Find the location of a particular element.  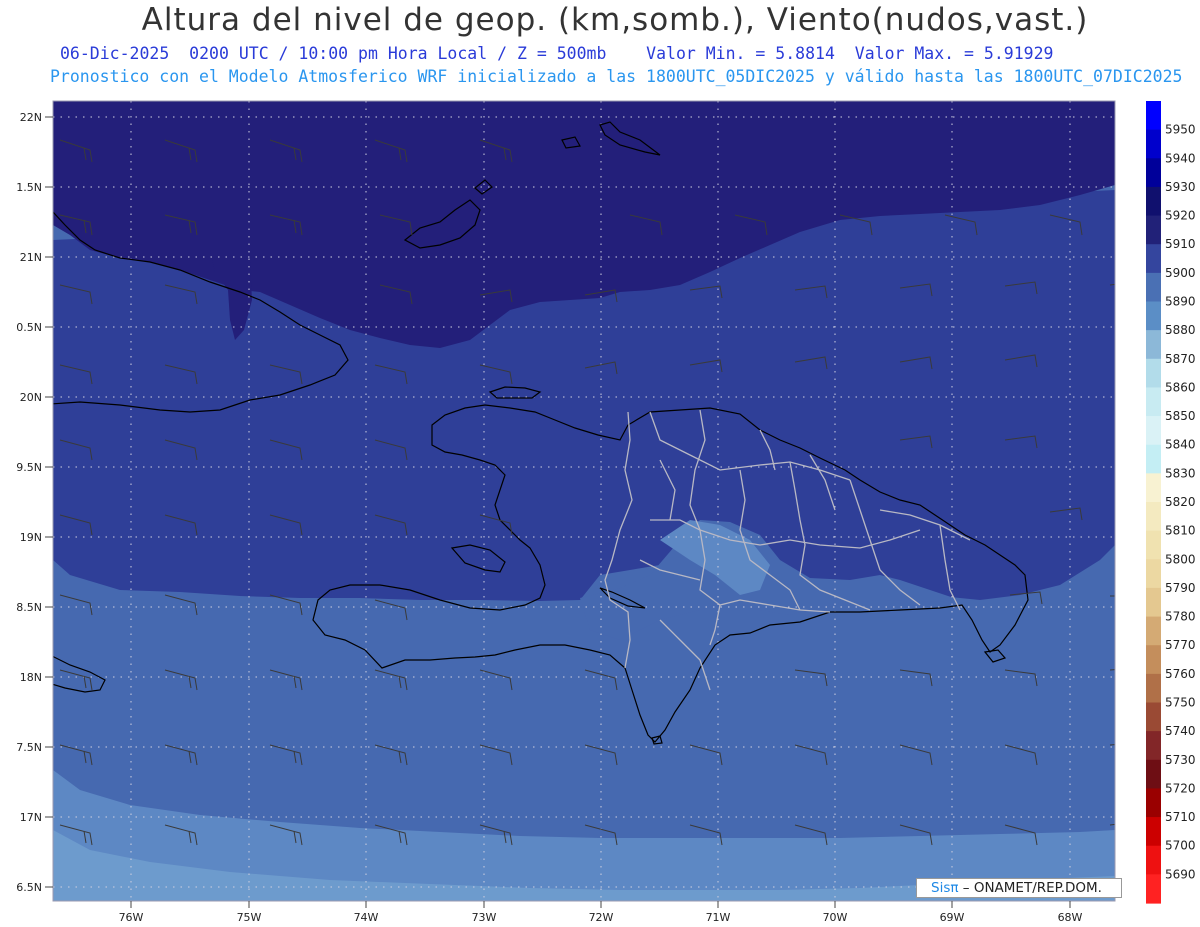

colorbar-label: 5830 is located at coordinates (1180, 473).